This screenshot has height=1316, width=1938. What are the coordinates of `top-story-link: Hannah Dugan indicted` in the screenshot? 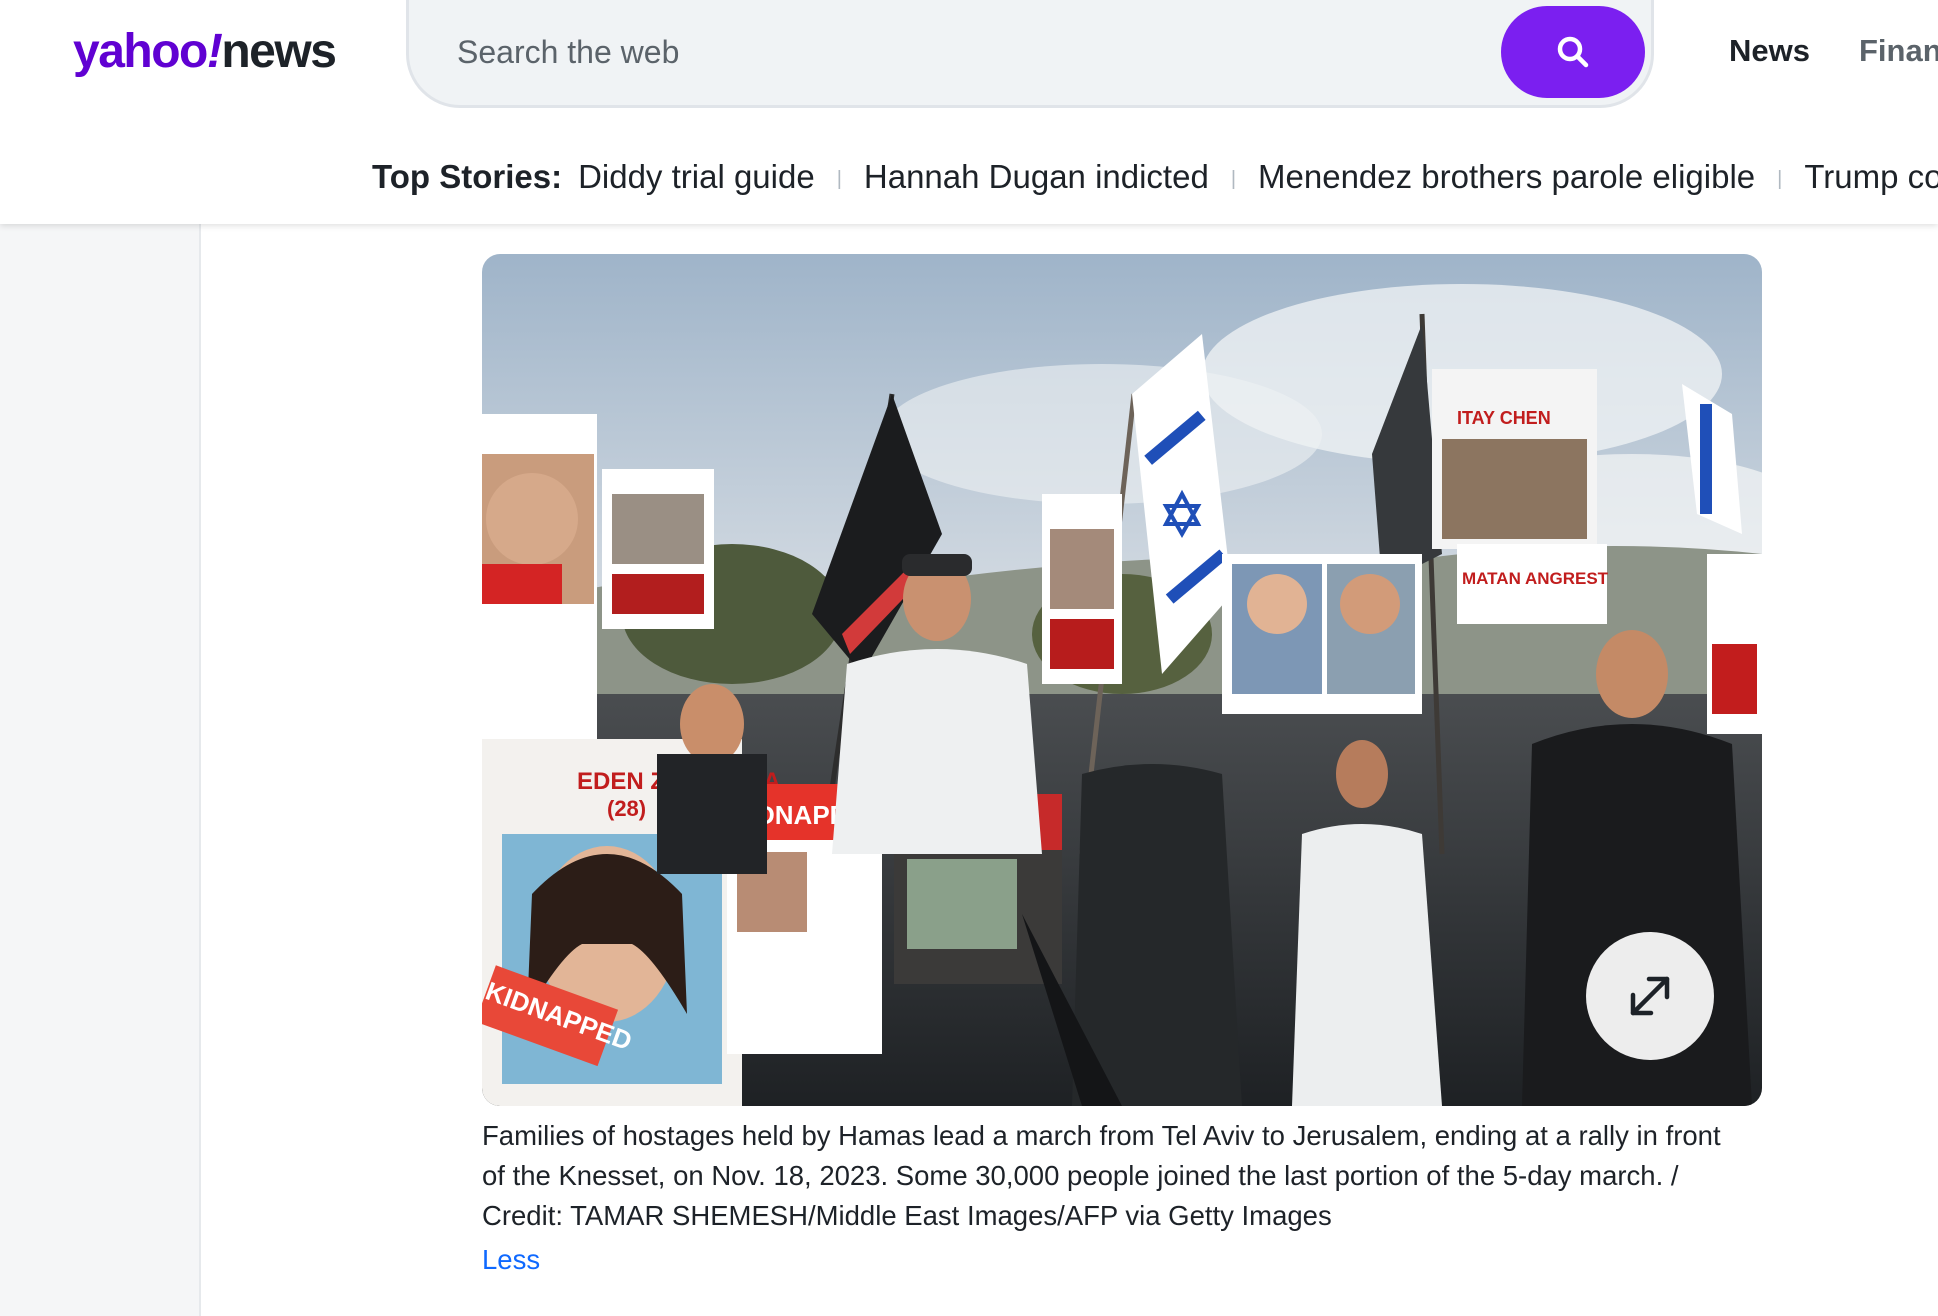 It's located at (1036, 177).